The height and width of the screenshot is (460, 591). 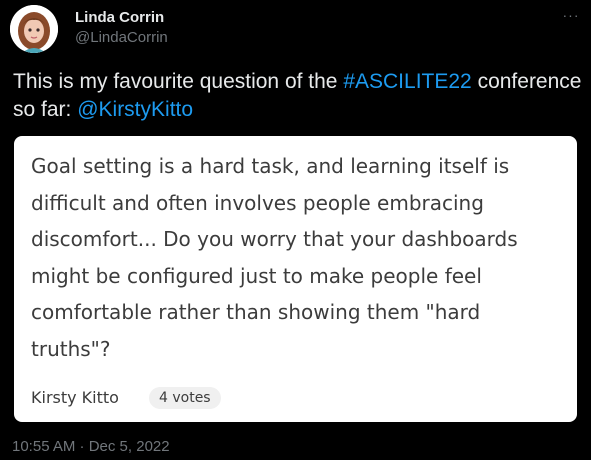 I want to click on profile-picture-icon, so click(x=34, y=29).